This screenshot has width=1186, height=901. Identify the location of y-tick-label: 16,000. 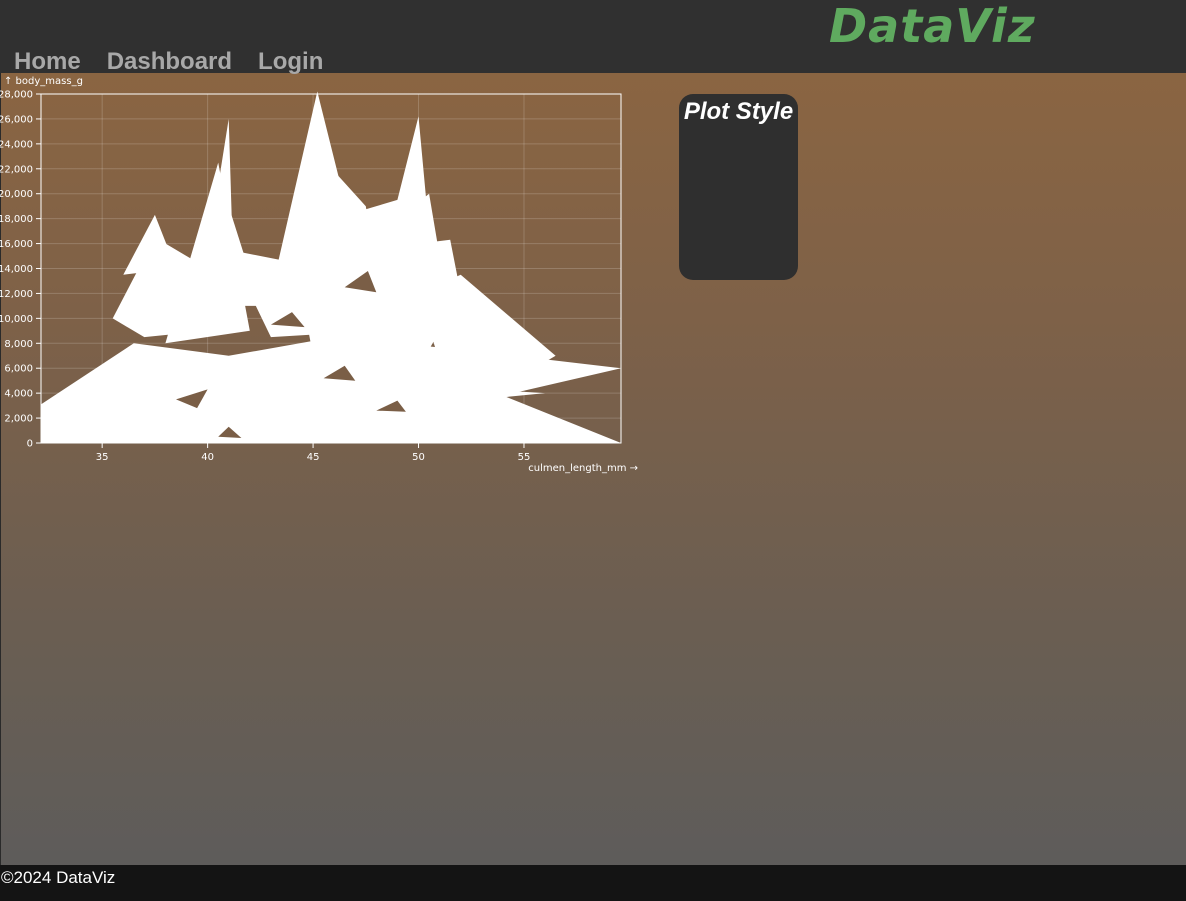
(16, 244).